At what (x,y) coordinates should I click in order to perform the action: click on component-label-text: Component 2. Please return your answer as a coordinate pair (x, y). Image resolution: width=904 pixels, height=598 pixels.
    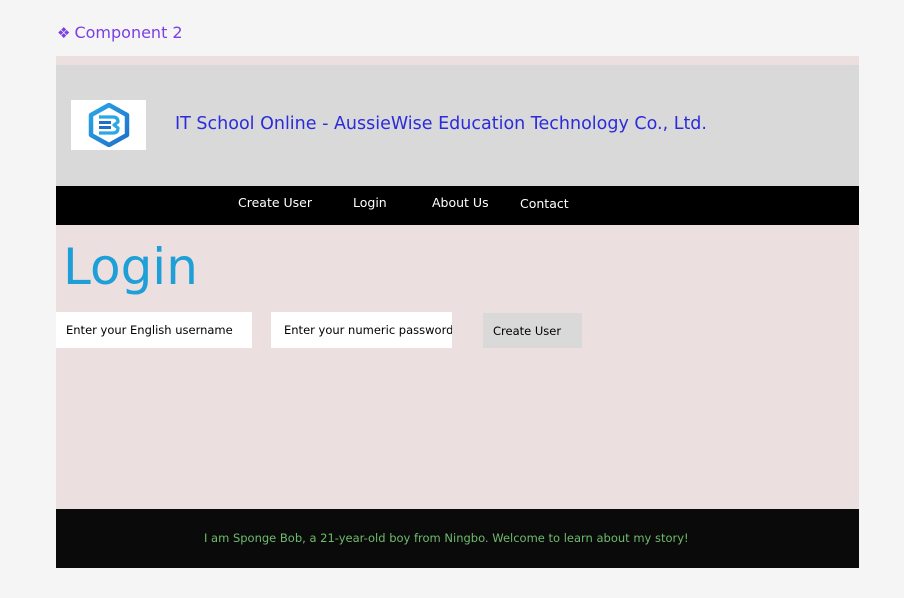
    Looking at the image, I should click on (128, 32).